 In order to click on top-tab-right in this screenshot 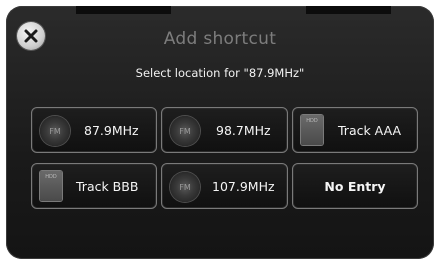, I will do `click(348, 10)`.